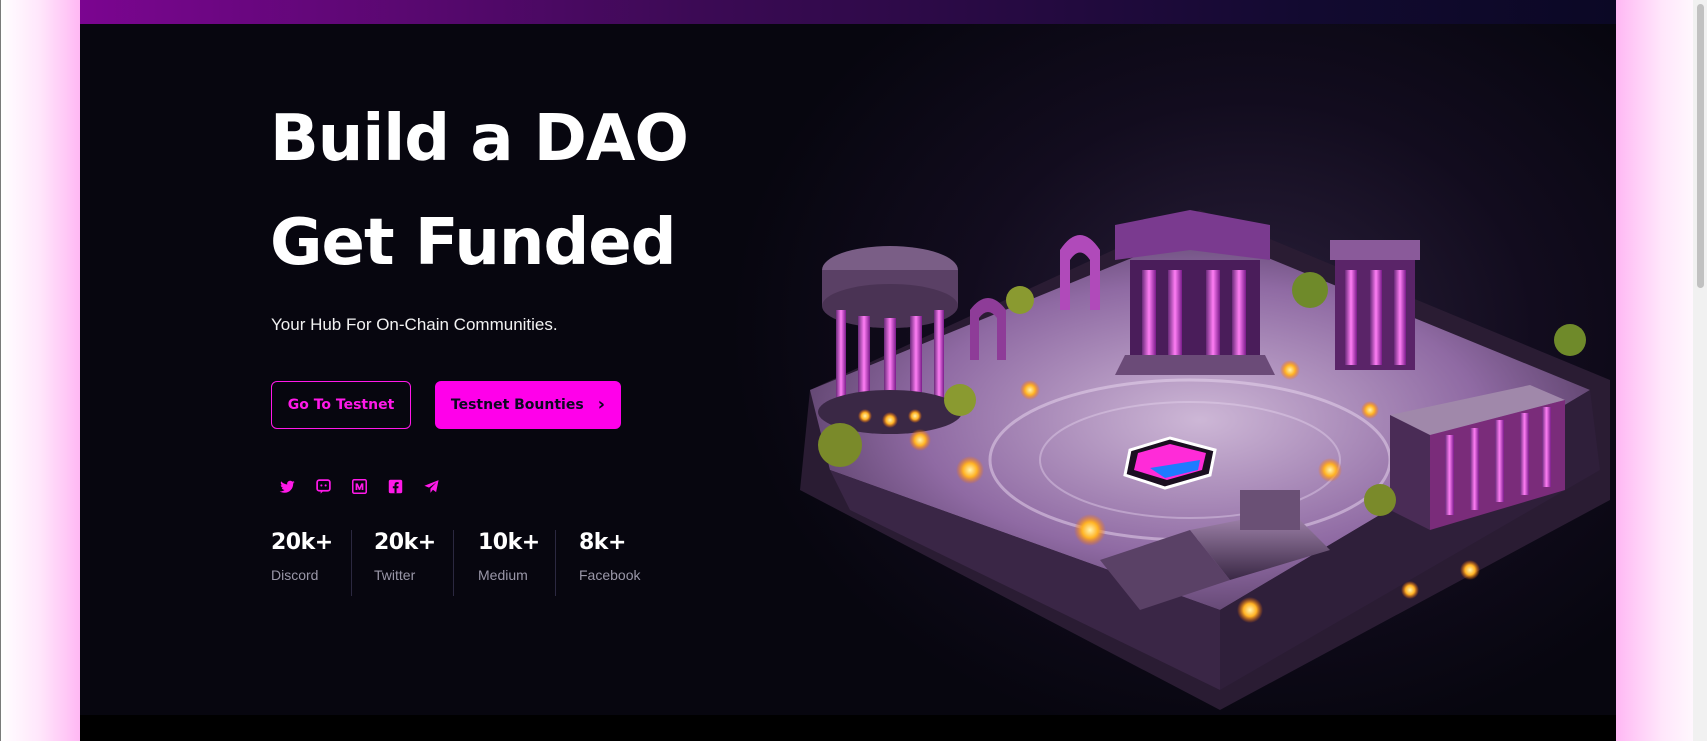 This screenshot has height=741, width=1707. Describe the element at coordinates (610, 575) in the screenshot. I see `stat-label: Facebook` at that location.